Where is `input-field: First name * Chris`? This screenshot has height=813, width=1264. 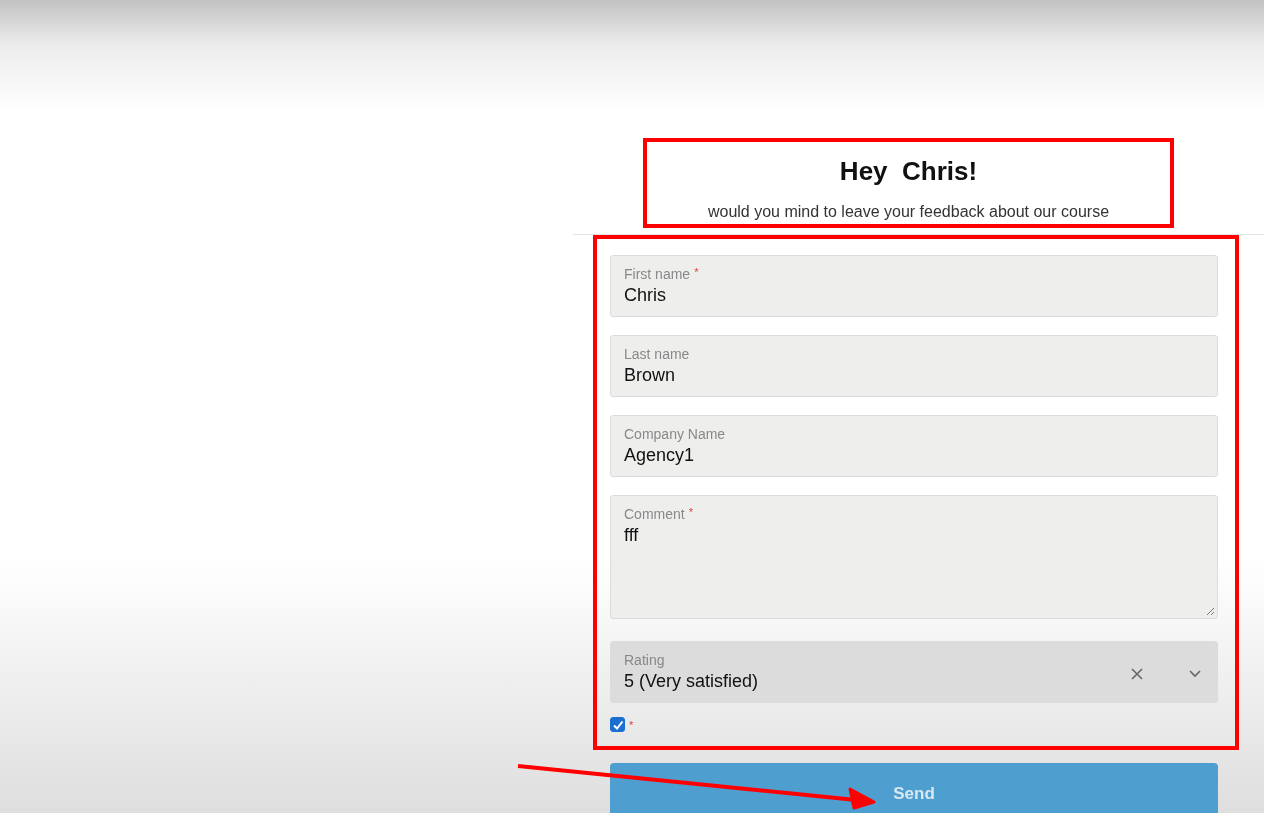 input-field: First name * Chris is located at coordinates (914, 286).